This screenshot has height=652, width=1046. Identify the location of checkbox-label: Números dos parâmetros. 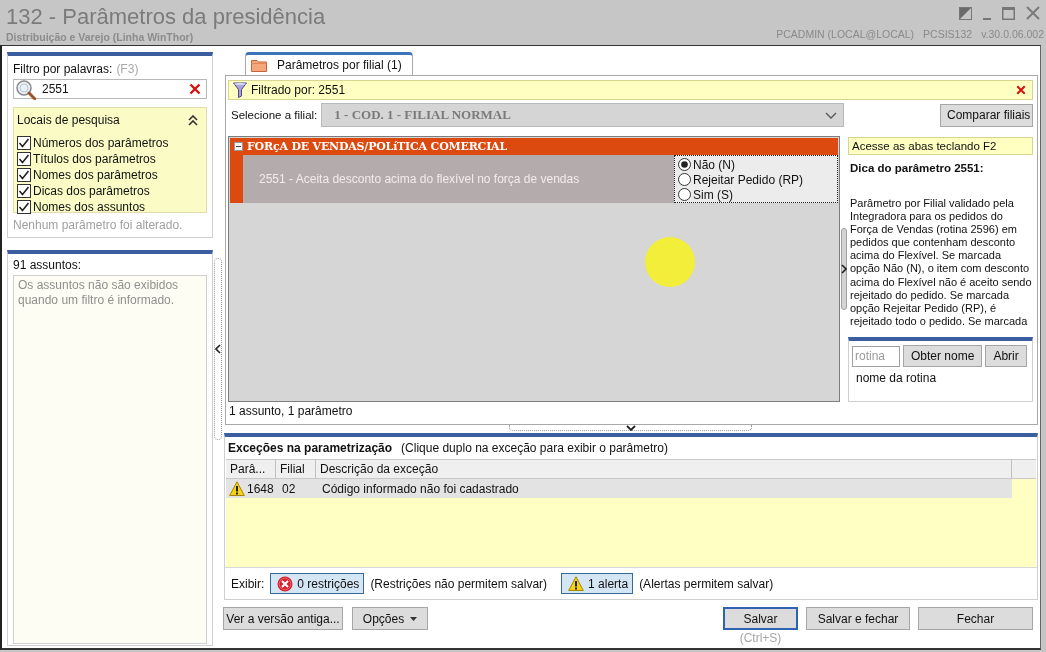
(101, 143).